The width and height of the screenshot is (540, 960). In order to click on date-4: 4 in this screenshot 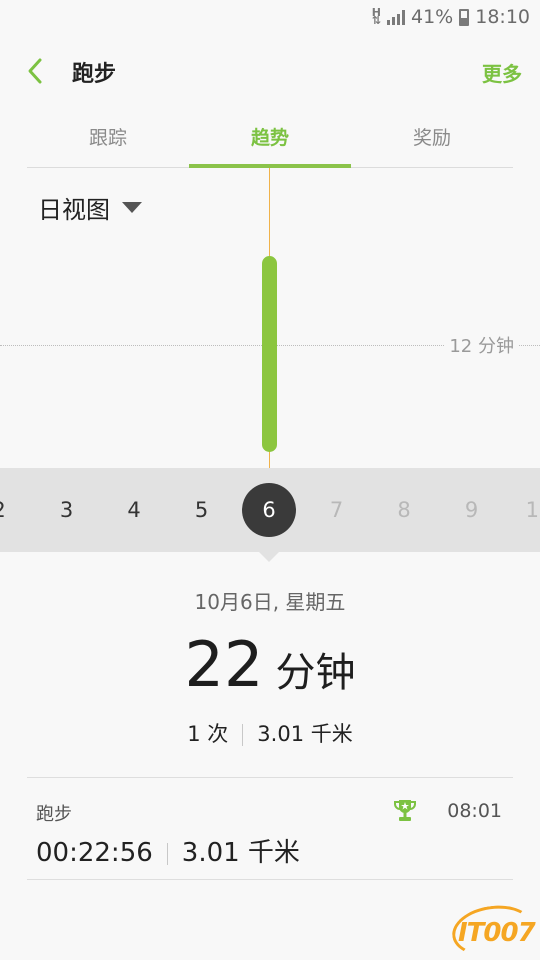, I will do `click(134, 510)`.